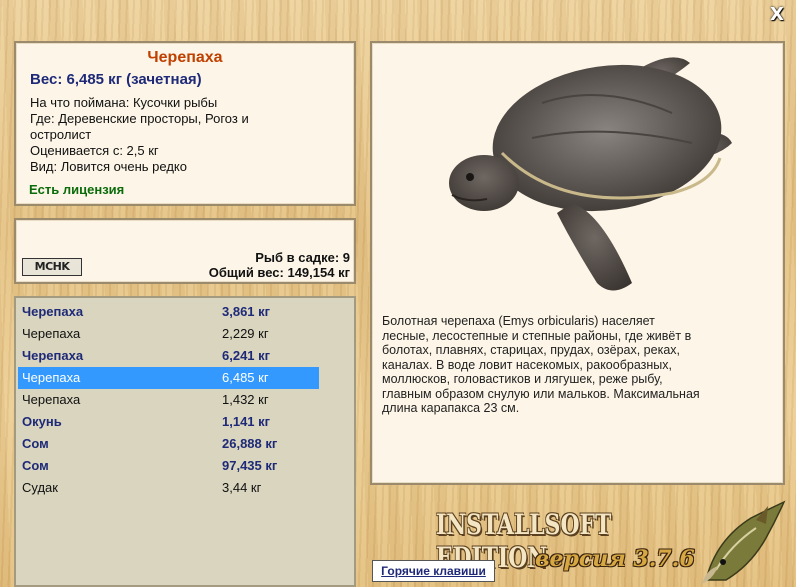 Image resolution: width=796 pixels, height=587 pixels. What do you see at coordinates (61, 134) in the screenshot?
I see `location-text-line2: остролист` at bounding box center [61, 134].